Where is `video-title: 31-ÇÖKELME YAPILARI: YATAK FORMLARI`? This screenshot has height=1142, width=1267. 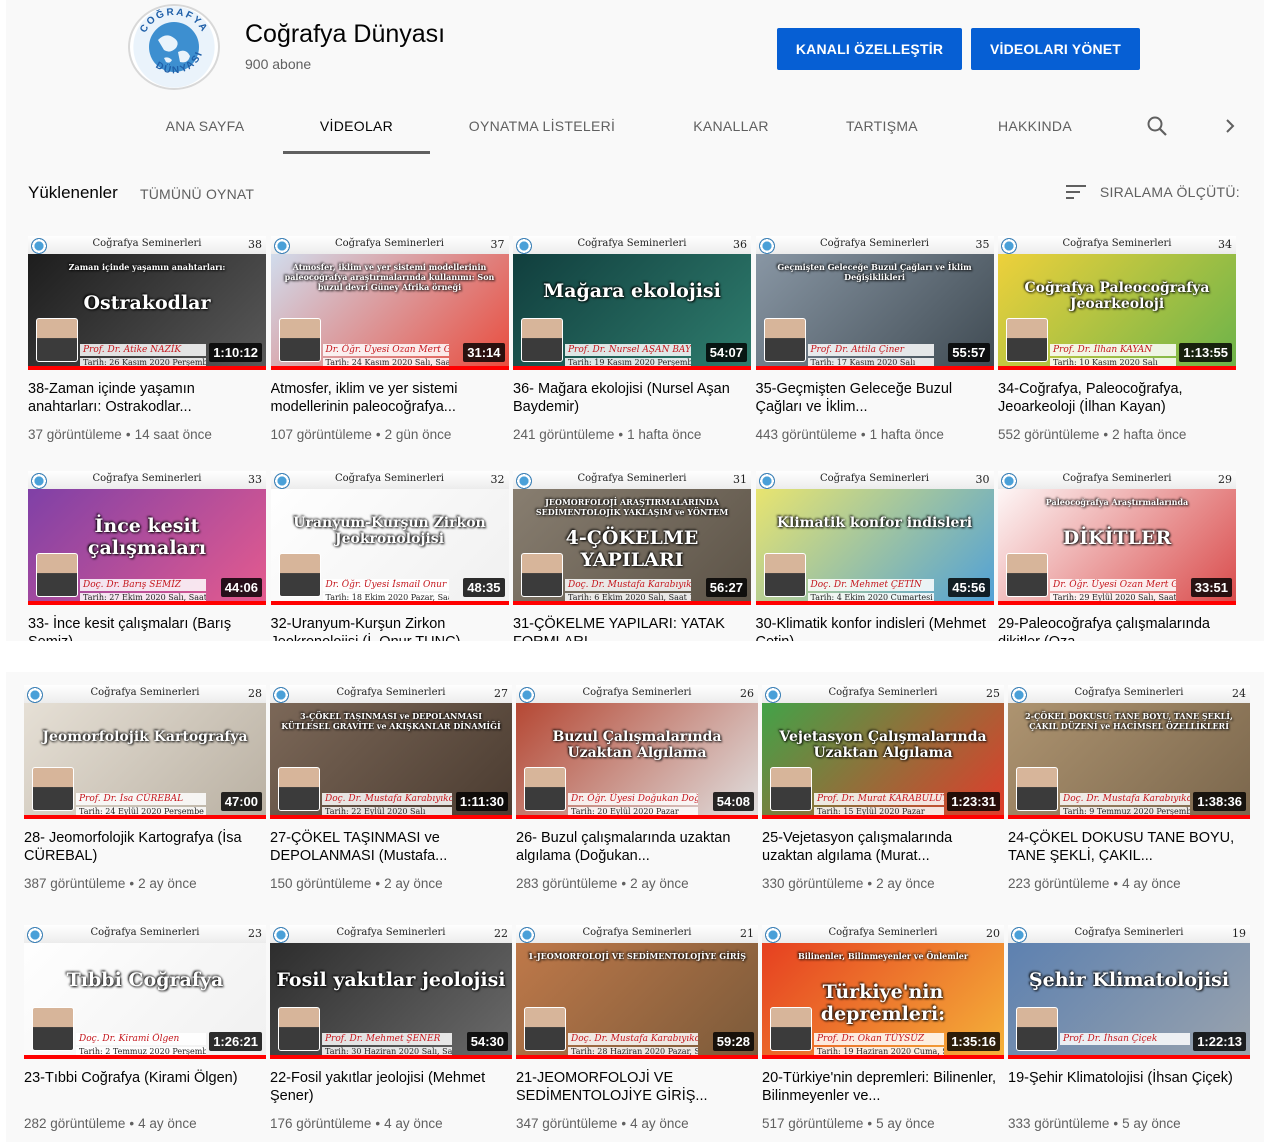 video-title: 31-ÇÖKELME YAPILARI: YATAK FORMLARI is located at coordinates (632, 628).